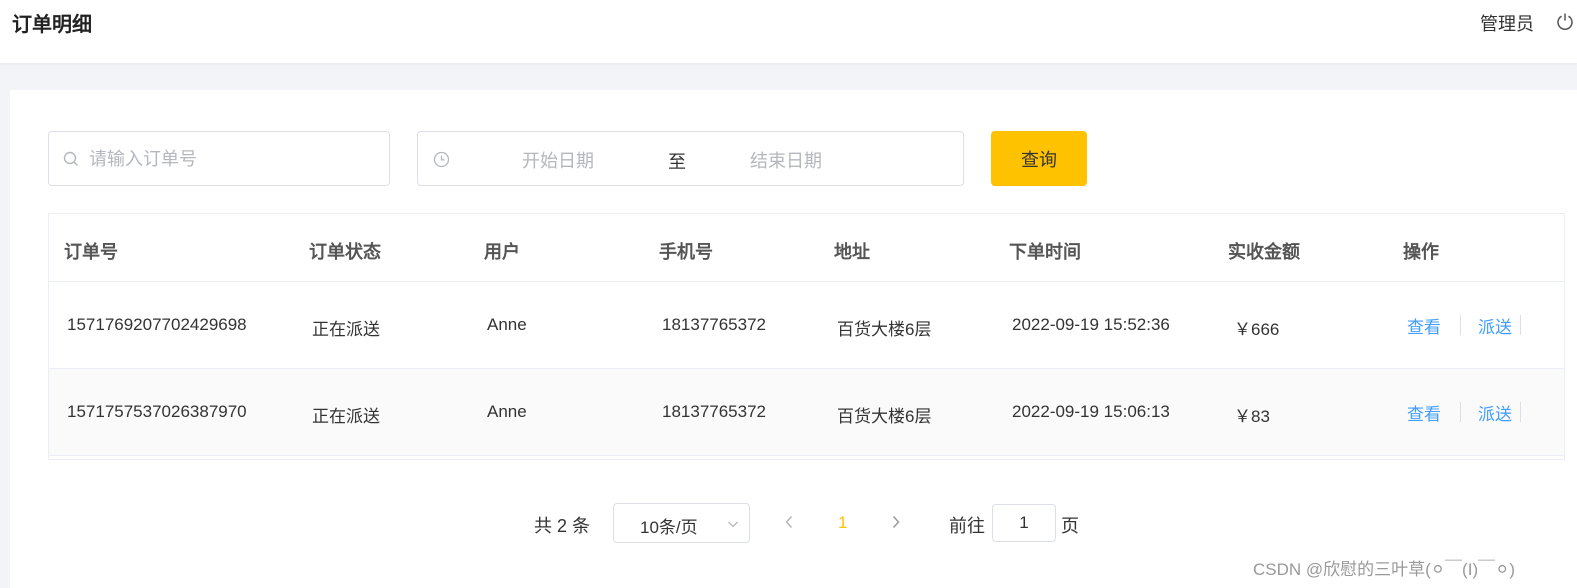  Describe the element at coordinates (1252, 416) in the screenshot. I see `cell-amount: ￥83` at that location.